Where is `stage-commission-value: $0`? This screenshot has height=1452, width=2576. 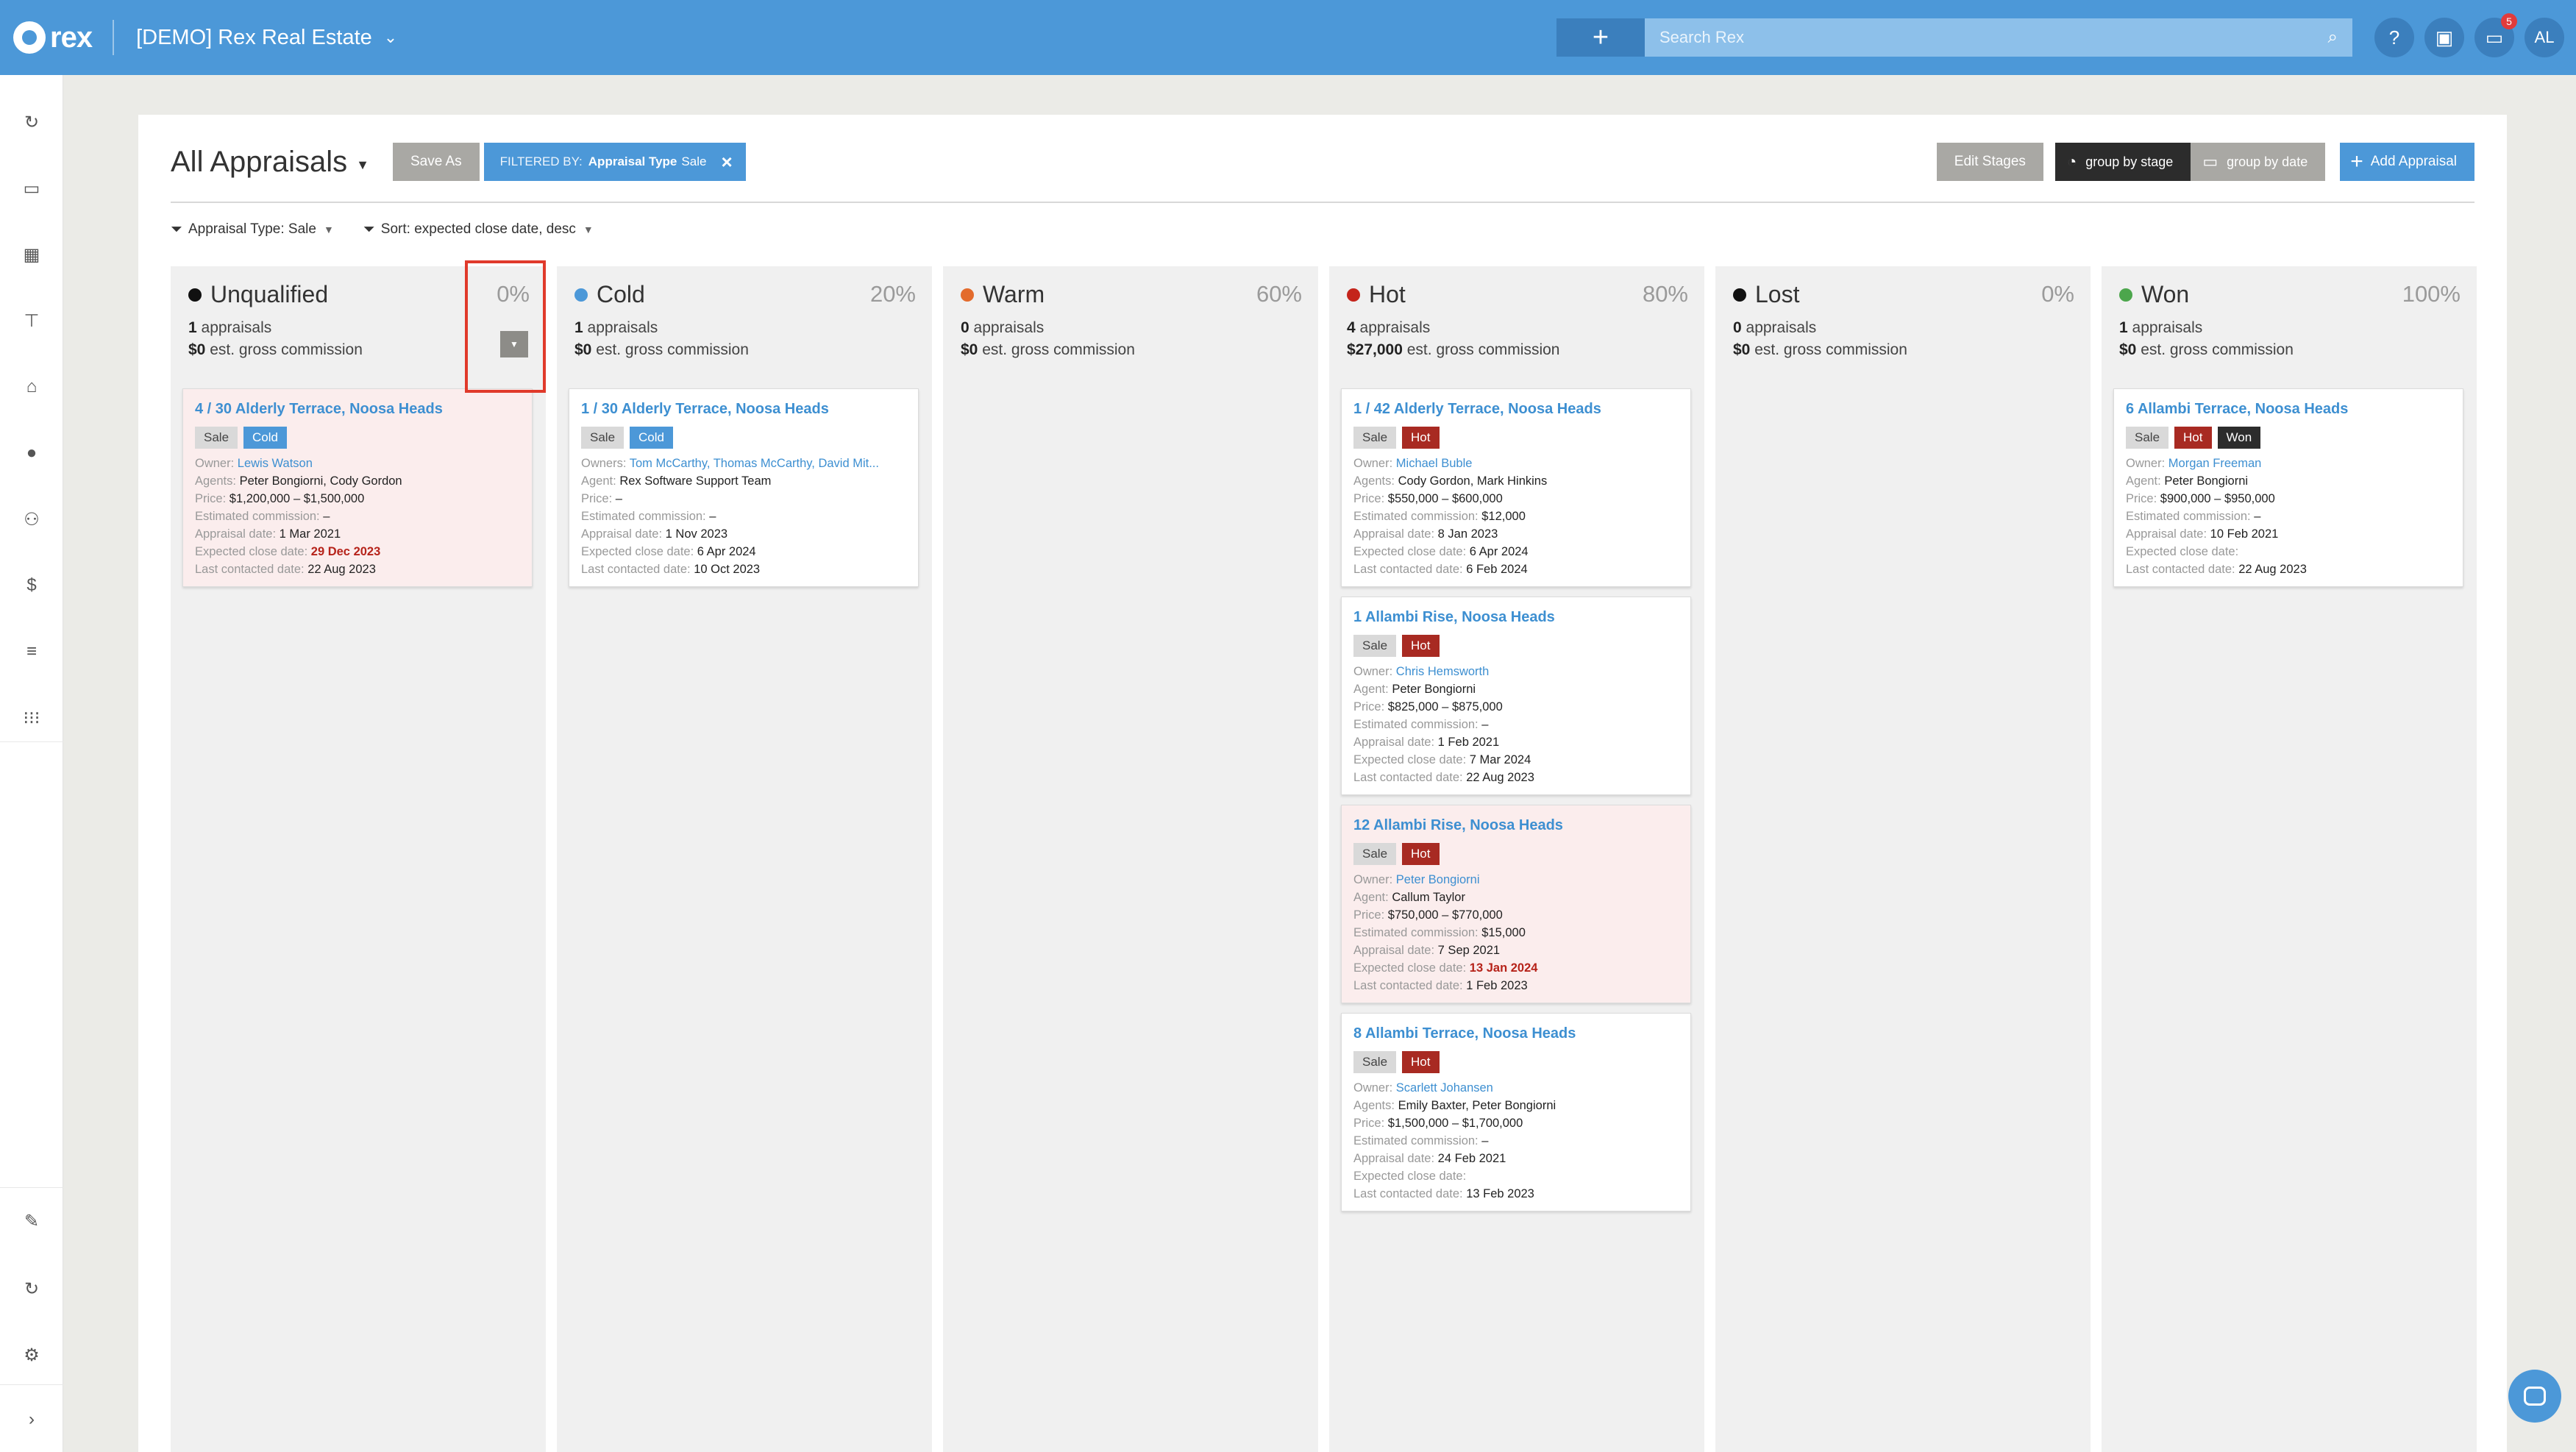 stage-commission-value: $0 is located at coordinates (2128, 350).